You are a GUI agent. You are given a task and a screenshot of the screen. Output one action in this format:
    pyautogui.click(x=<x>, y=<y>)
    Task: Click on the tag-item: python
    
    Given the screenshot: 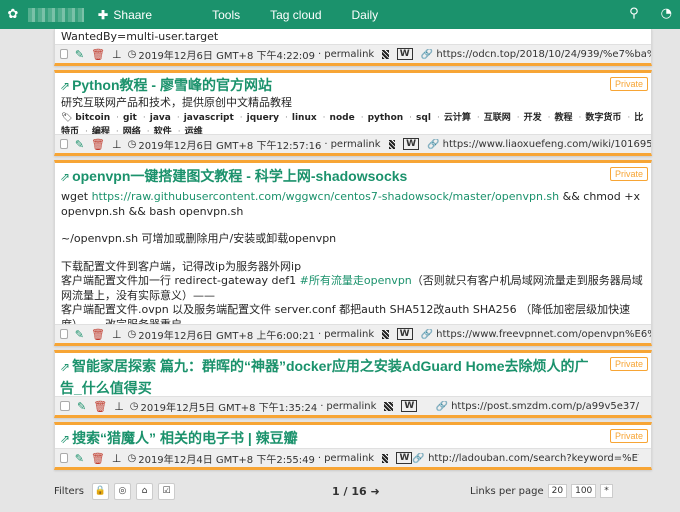 What is the action you would take?
    pyautogui.click(x=386, y=118)
    